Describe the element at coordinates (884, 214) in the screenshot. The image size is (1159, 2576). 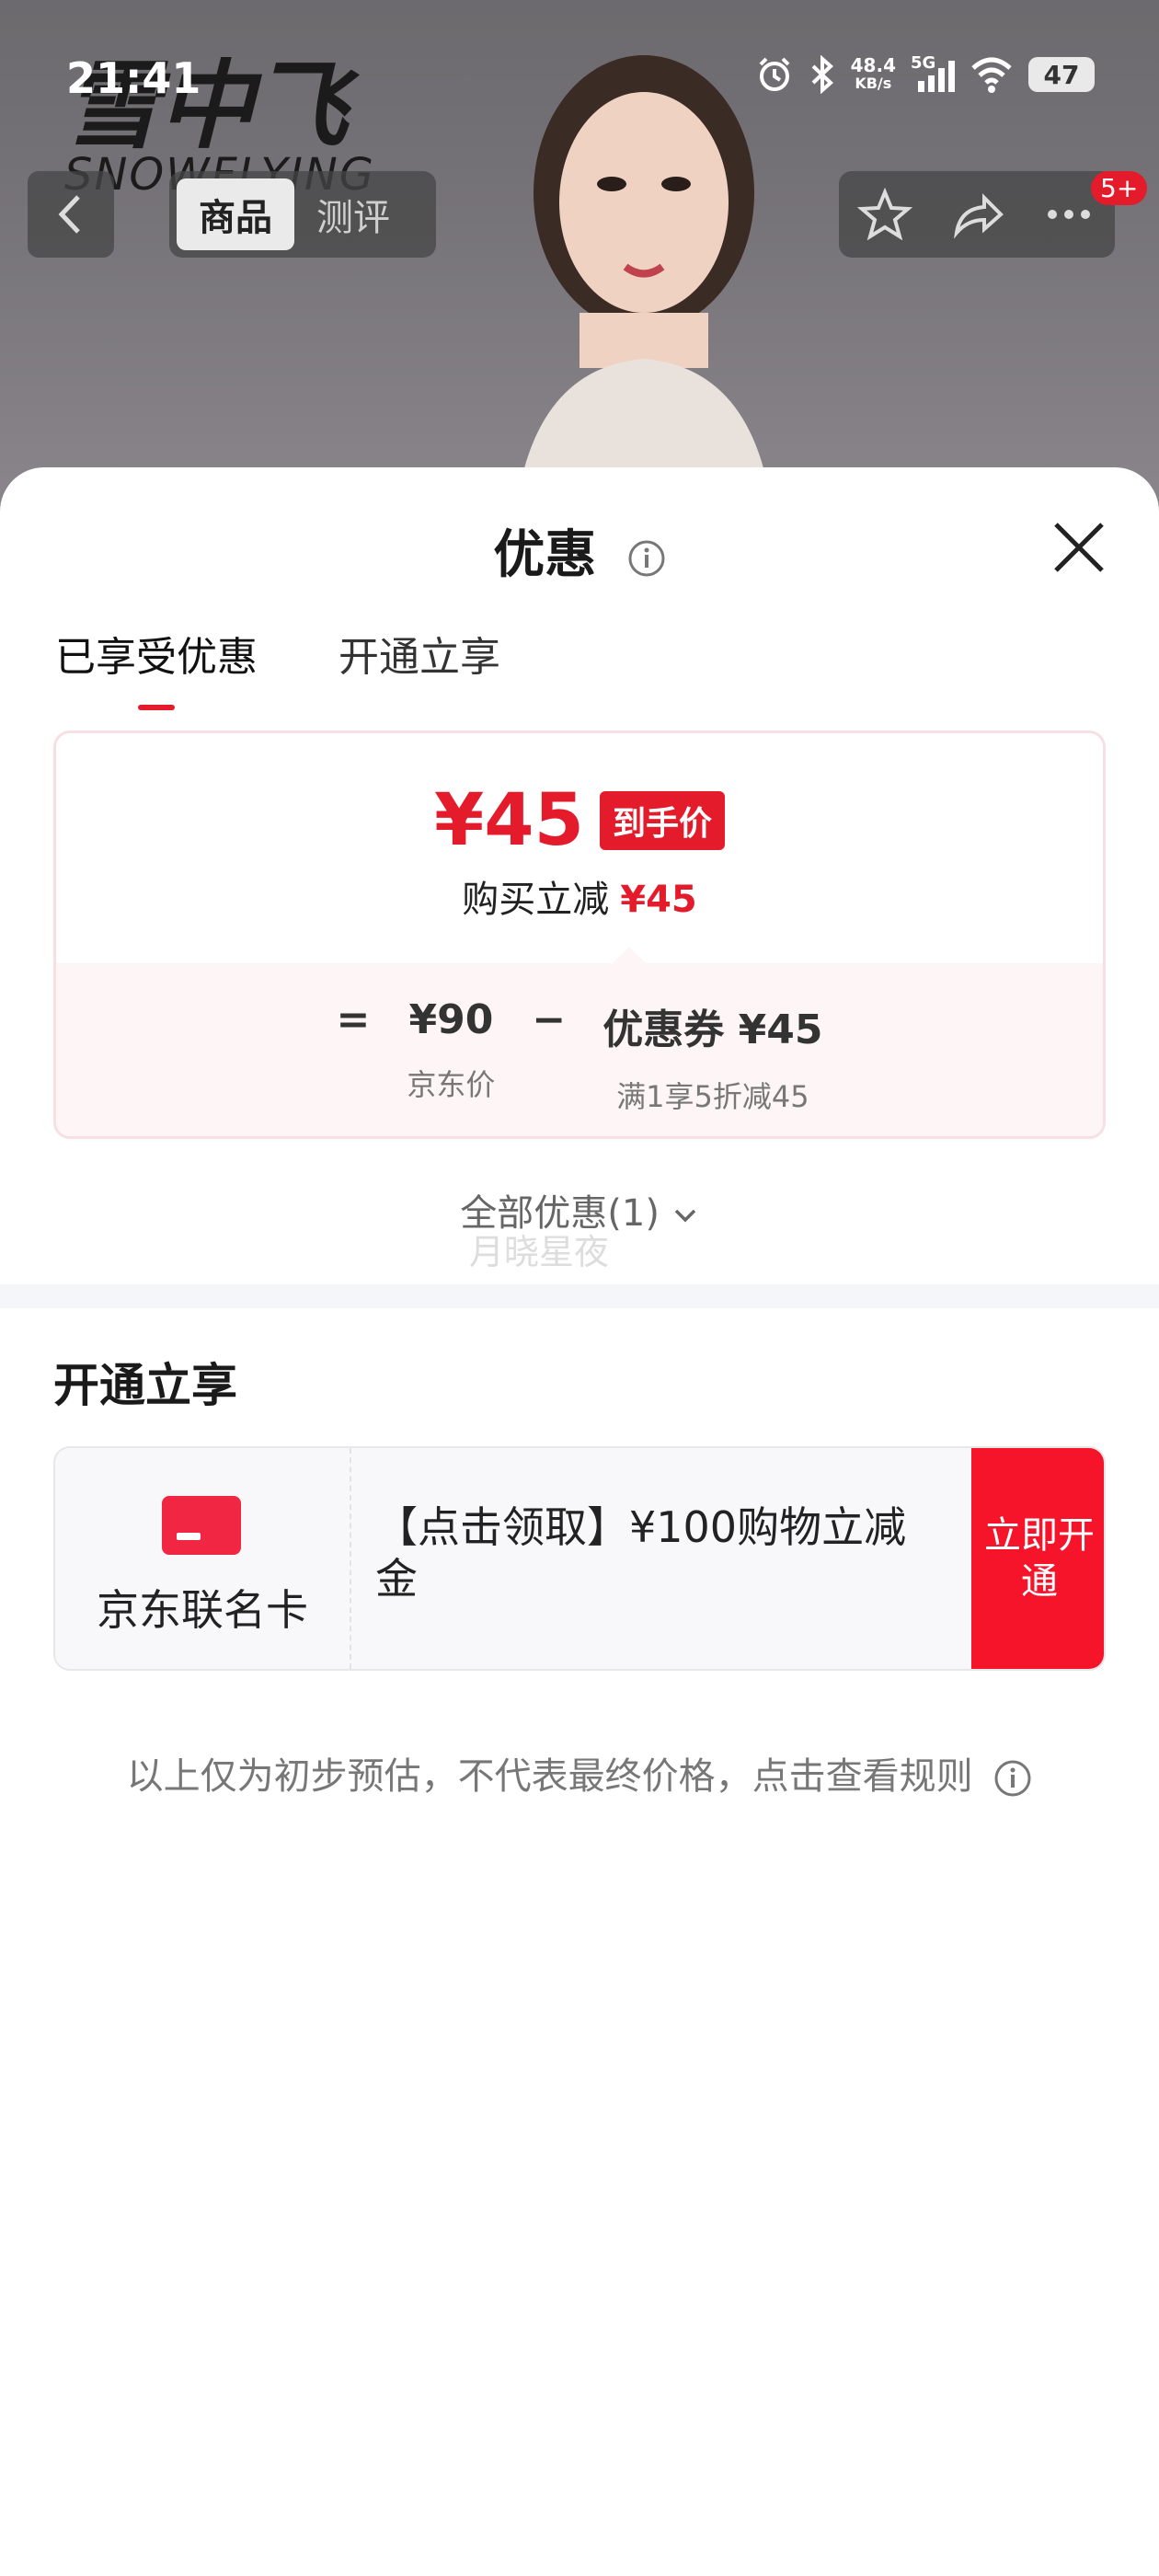
I see `star-icon` at that location.